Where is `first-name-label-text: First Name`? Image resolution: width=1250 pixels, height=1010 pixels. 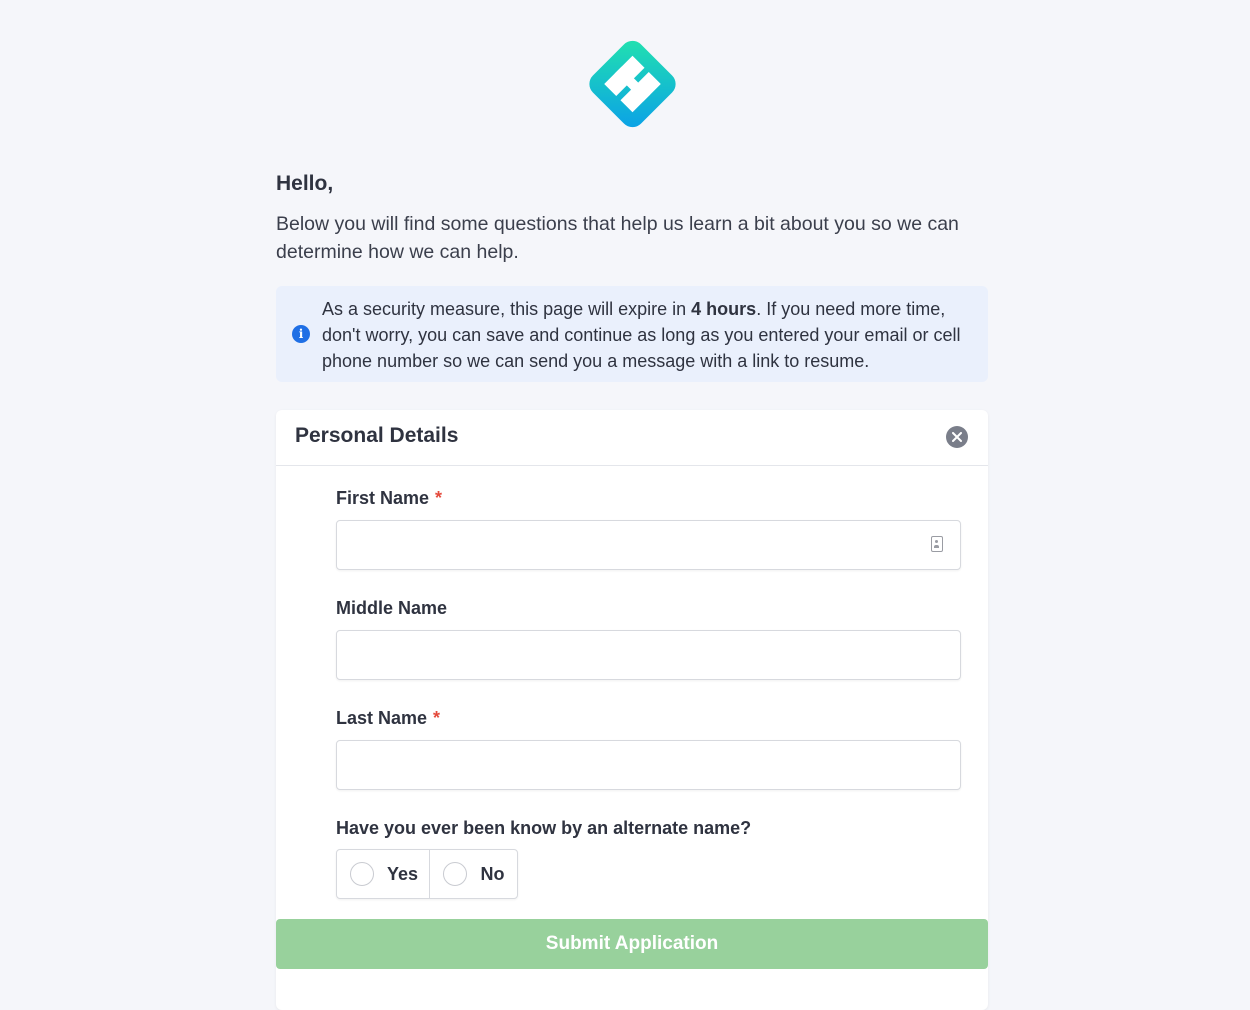
first-name-label-text: First Name is located at coordinates (383, 498).